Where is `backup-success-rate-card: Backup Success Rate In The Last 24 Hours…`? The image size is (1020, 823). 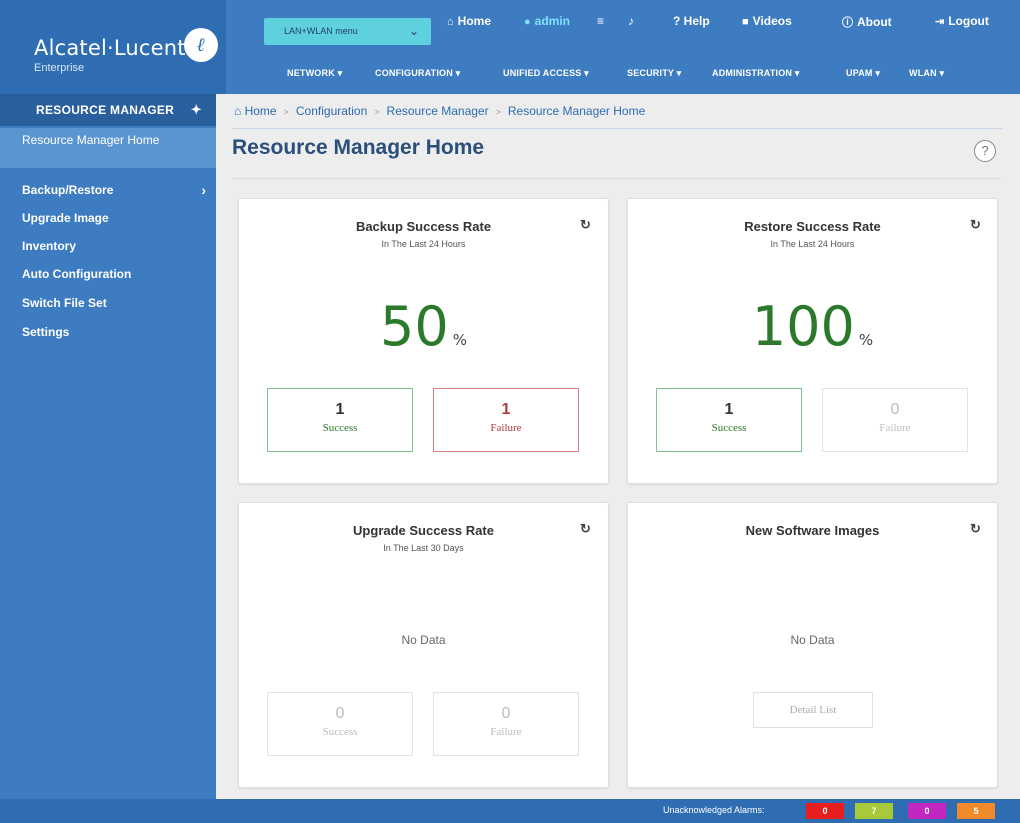
backup-success-rate-card: Backup Success Rate In The Last 24 Hours… is located at coordinates (423, 341).